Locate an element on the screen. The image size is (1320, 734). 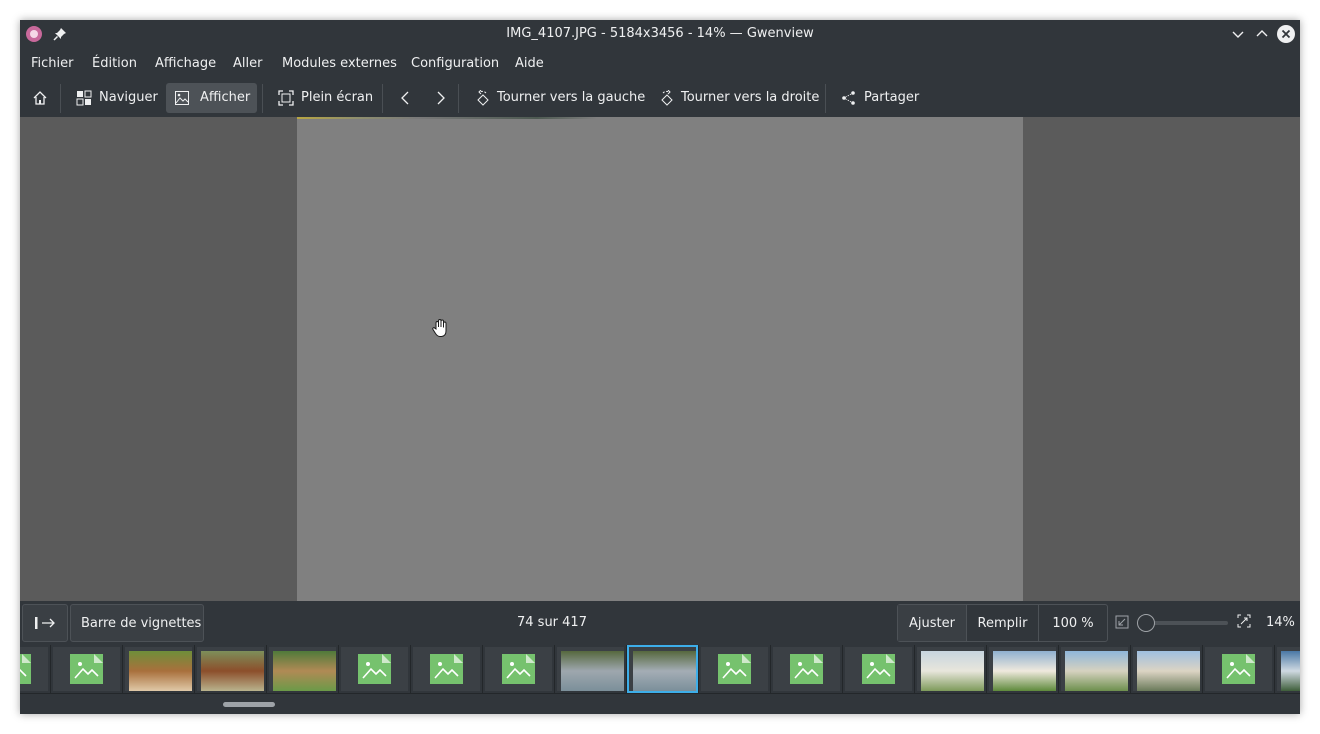
fullscreen-button: Plein écran is located at coordinates (322, 98).